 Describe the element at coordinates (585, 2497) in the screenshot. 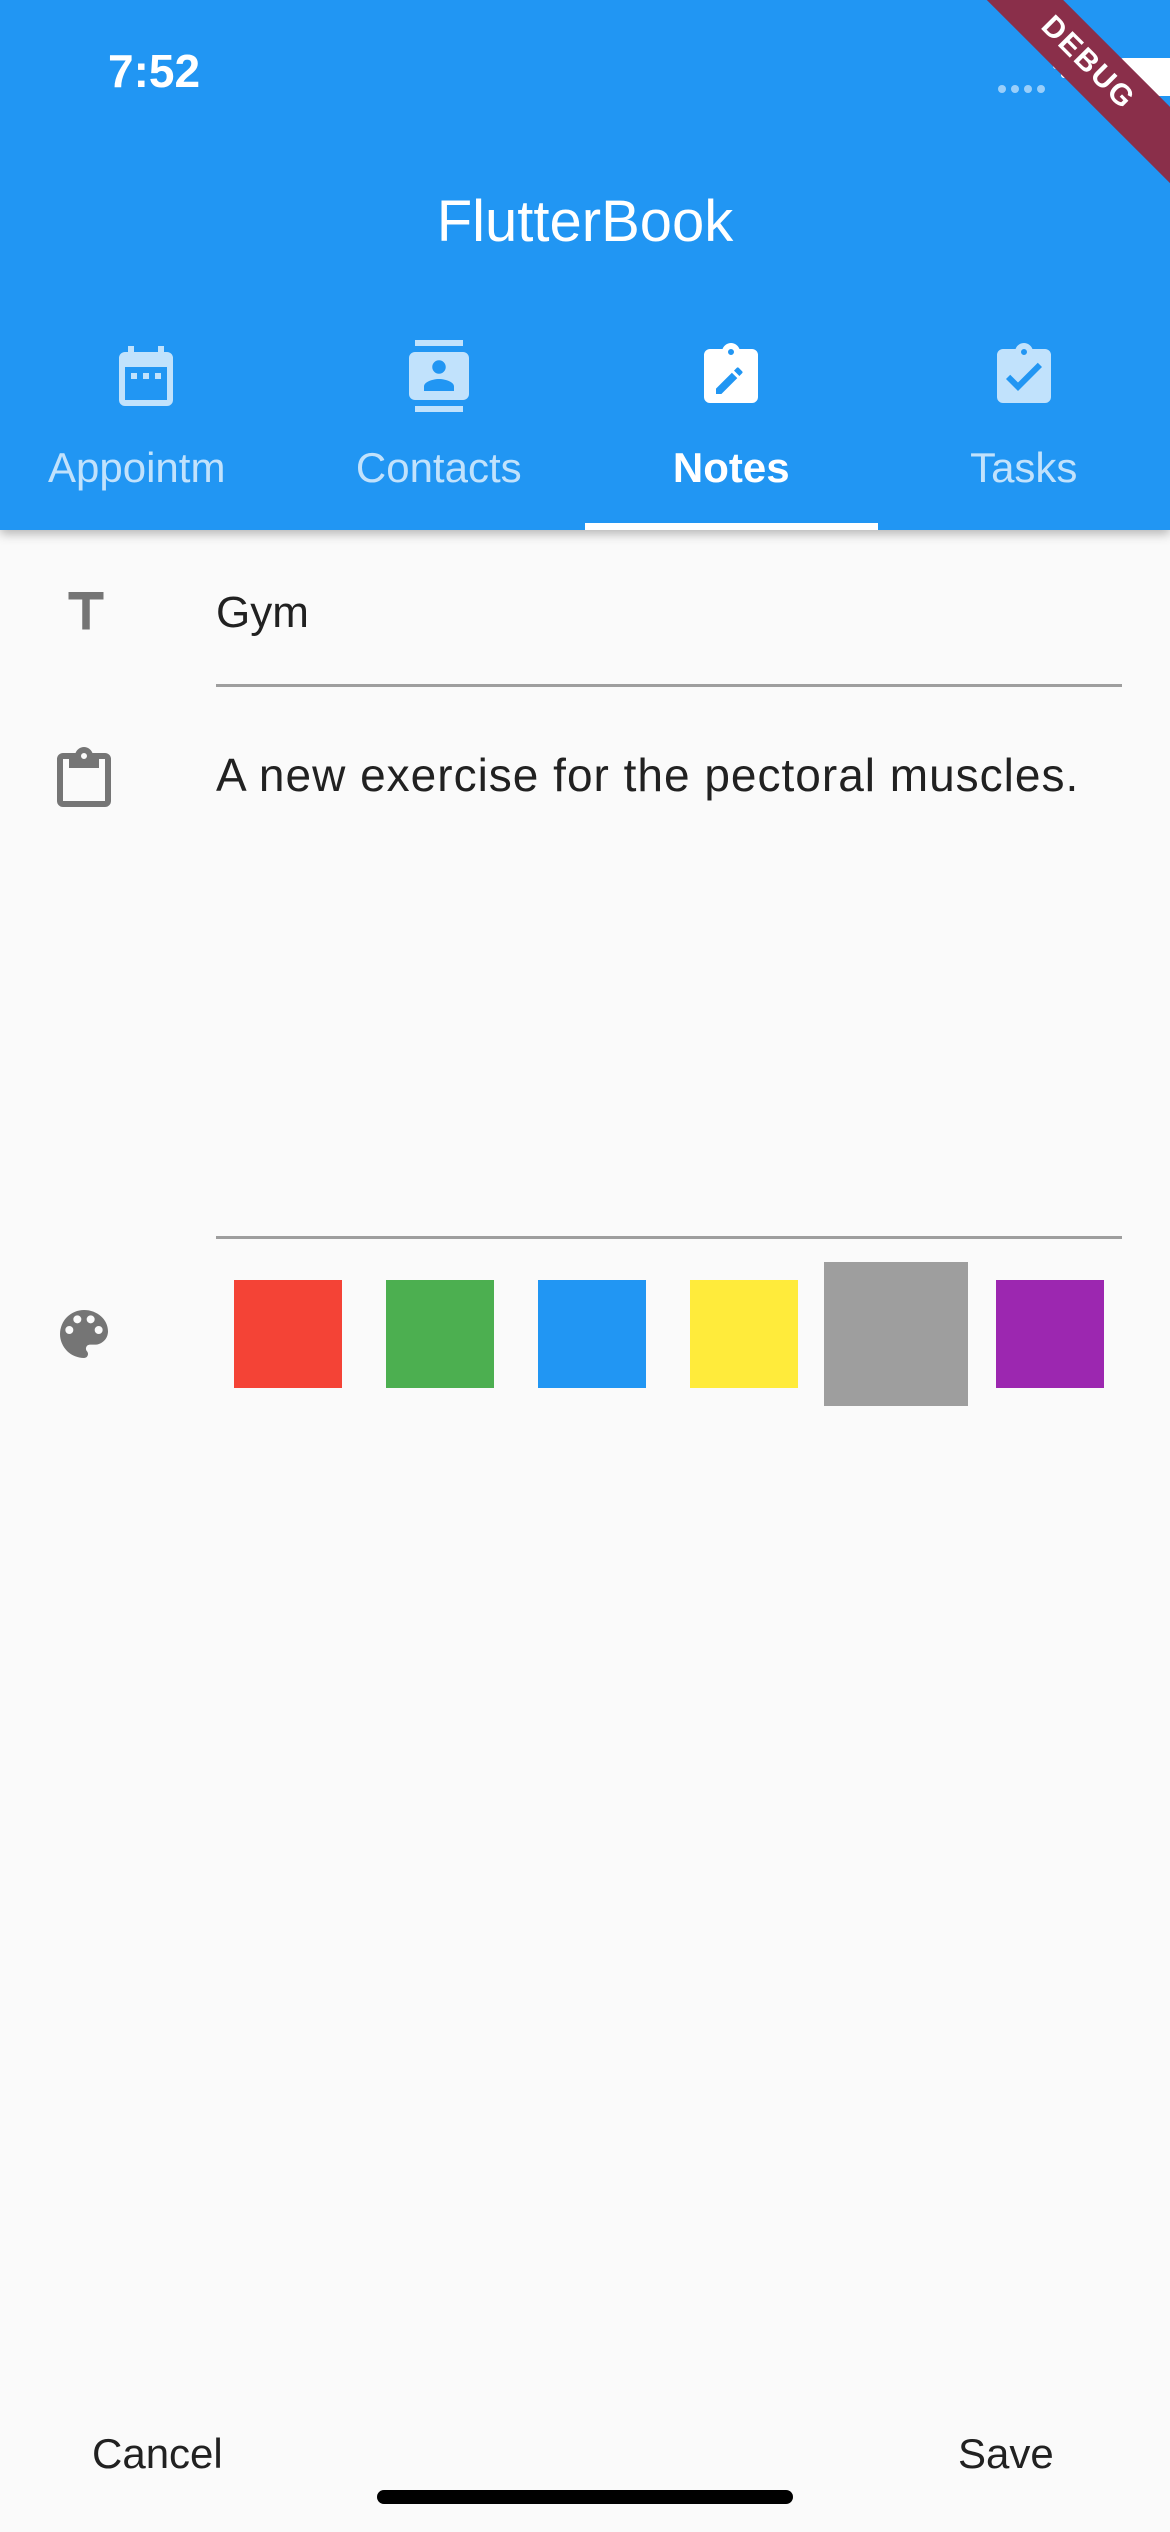

I see `home-indicator` at that location.